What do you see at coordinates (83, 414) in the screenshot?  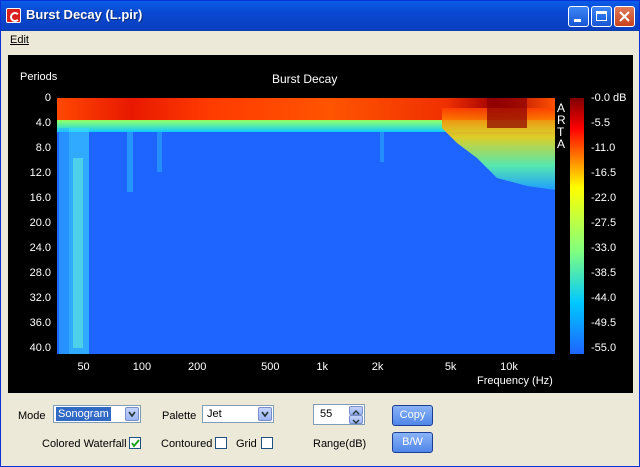 I see `mode-value: Sonogram` at bounding box center [83, 414].